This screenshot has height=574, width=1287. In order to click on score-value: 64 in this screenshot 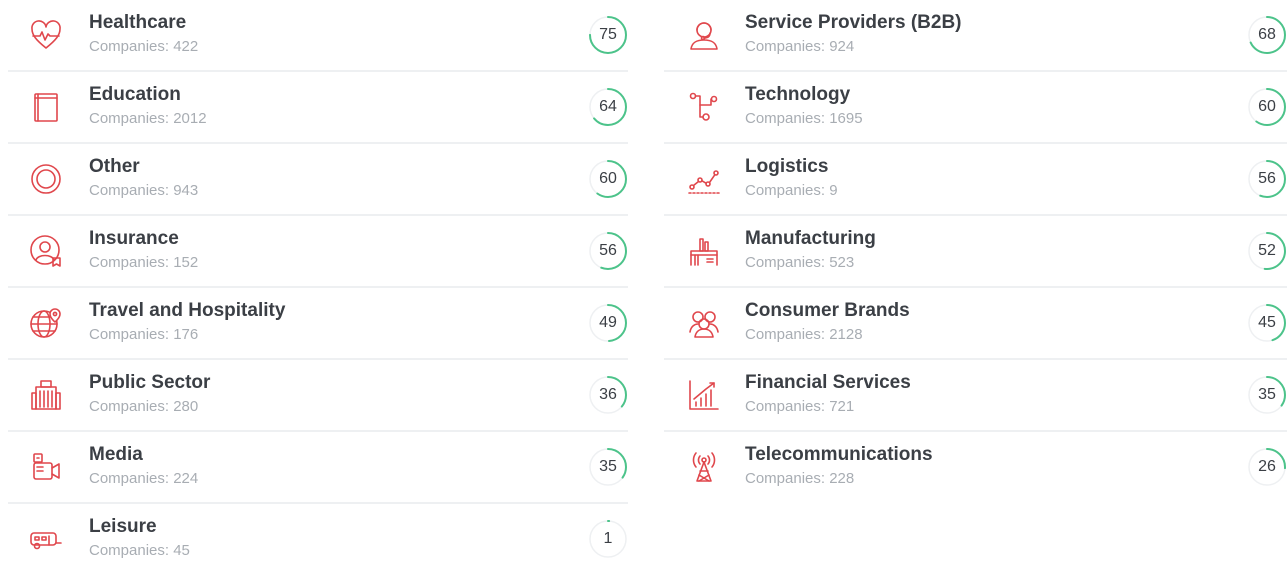, I will do `click(608, 106)`.